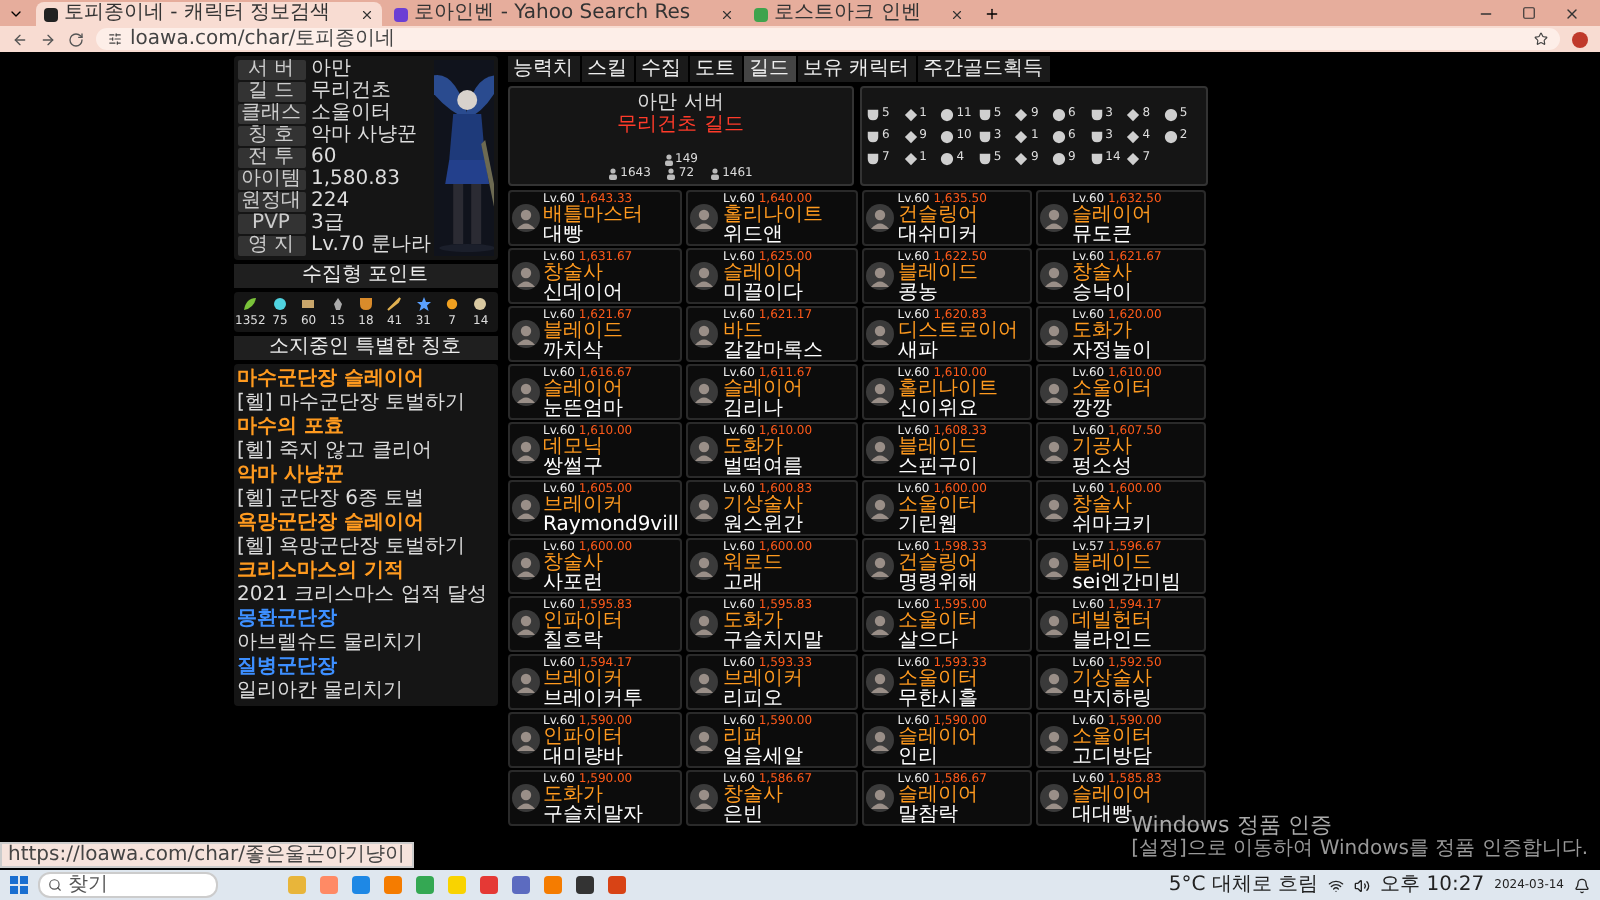 Image resolution: width=1600 pixels, height=900 pixels. Describe the element at coordinates (325, 158) in the screenshot. I see `info-value: 60` at that location.